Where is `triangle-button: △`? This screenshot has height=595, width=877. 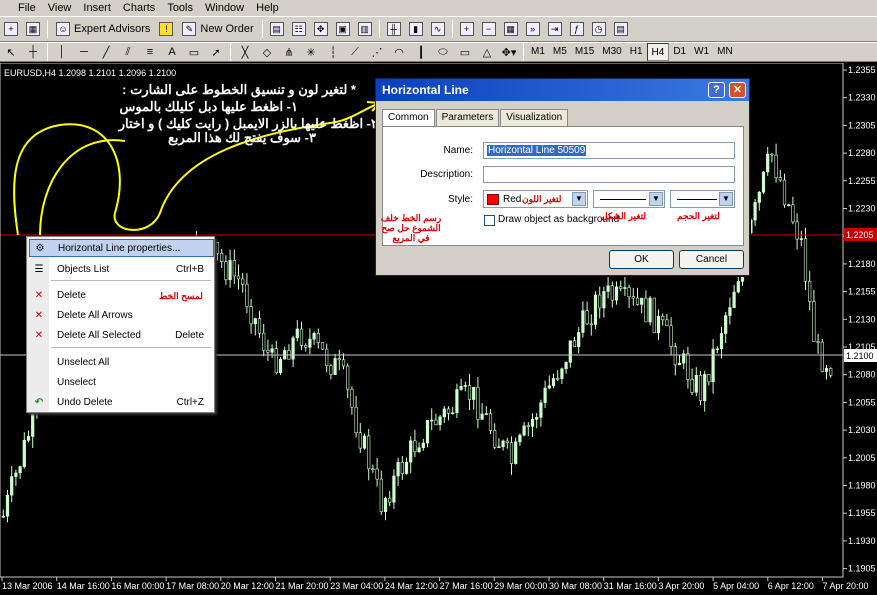
triangle-button: △ is located at coordinates (487, 52).